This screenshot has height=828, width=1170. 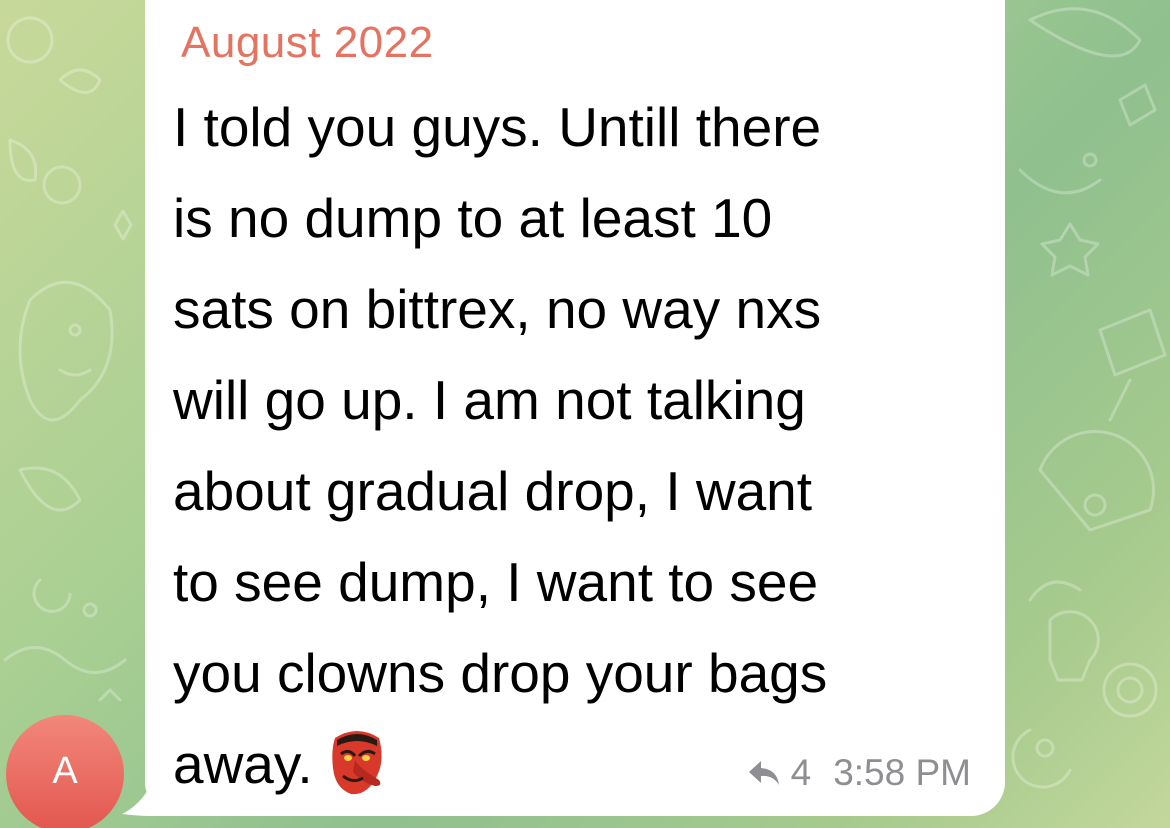 I want to click on message-time: 3:58 PM, so click(x=902, y=772).